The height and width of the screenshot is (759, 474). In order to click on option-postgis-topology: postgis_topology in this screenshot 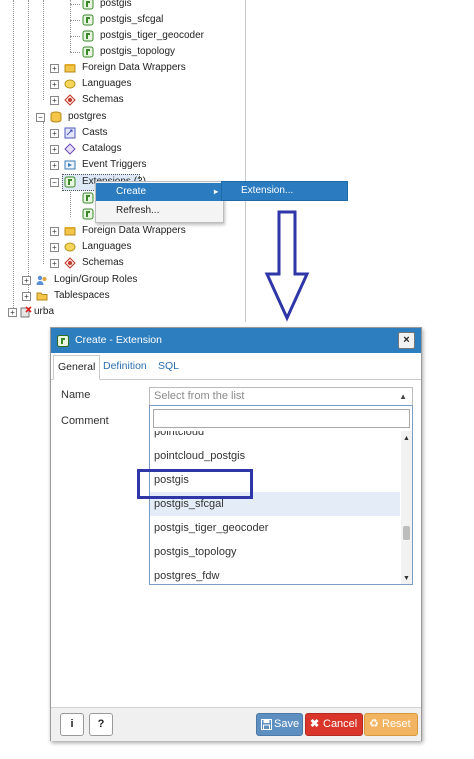, I will do `click(275, 552)`.